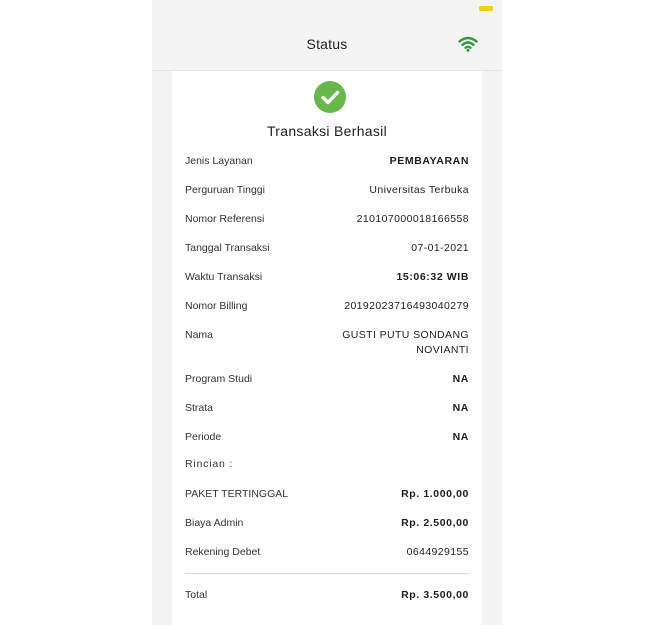 The image size is (650, 625). What do you see at coordinates (435, 523) in the screenshot?
I see `row-value: Rp. 2.500,00` at bounding box center [435, 523].